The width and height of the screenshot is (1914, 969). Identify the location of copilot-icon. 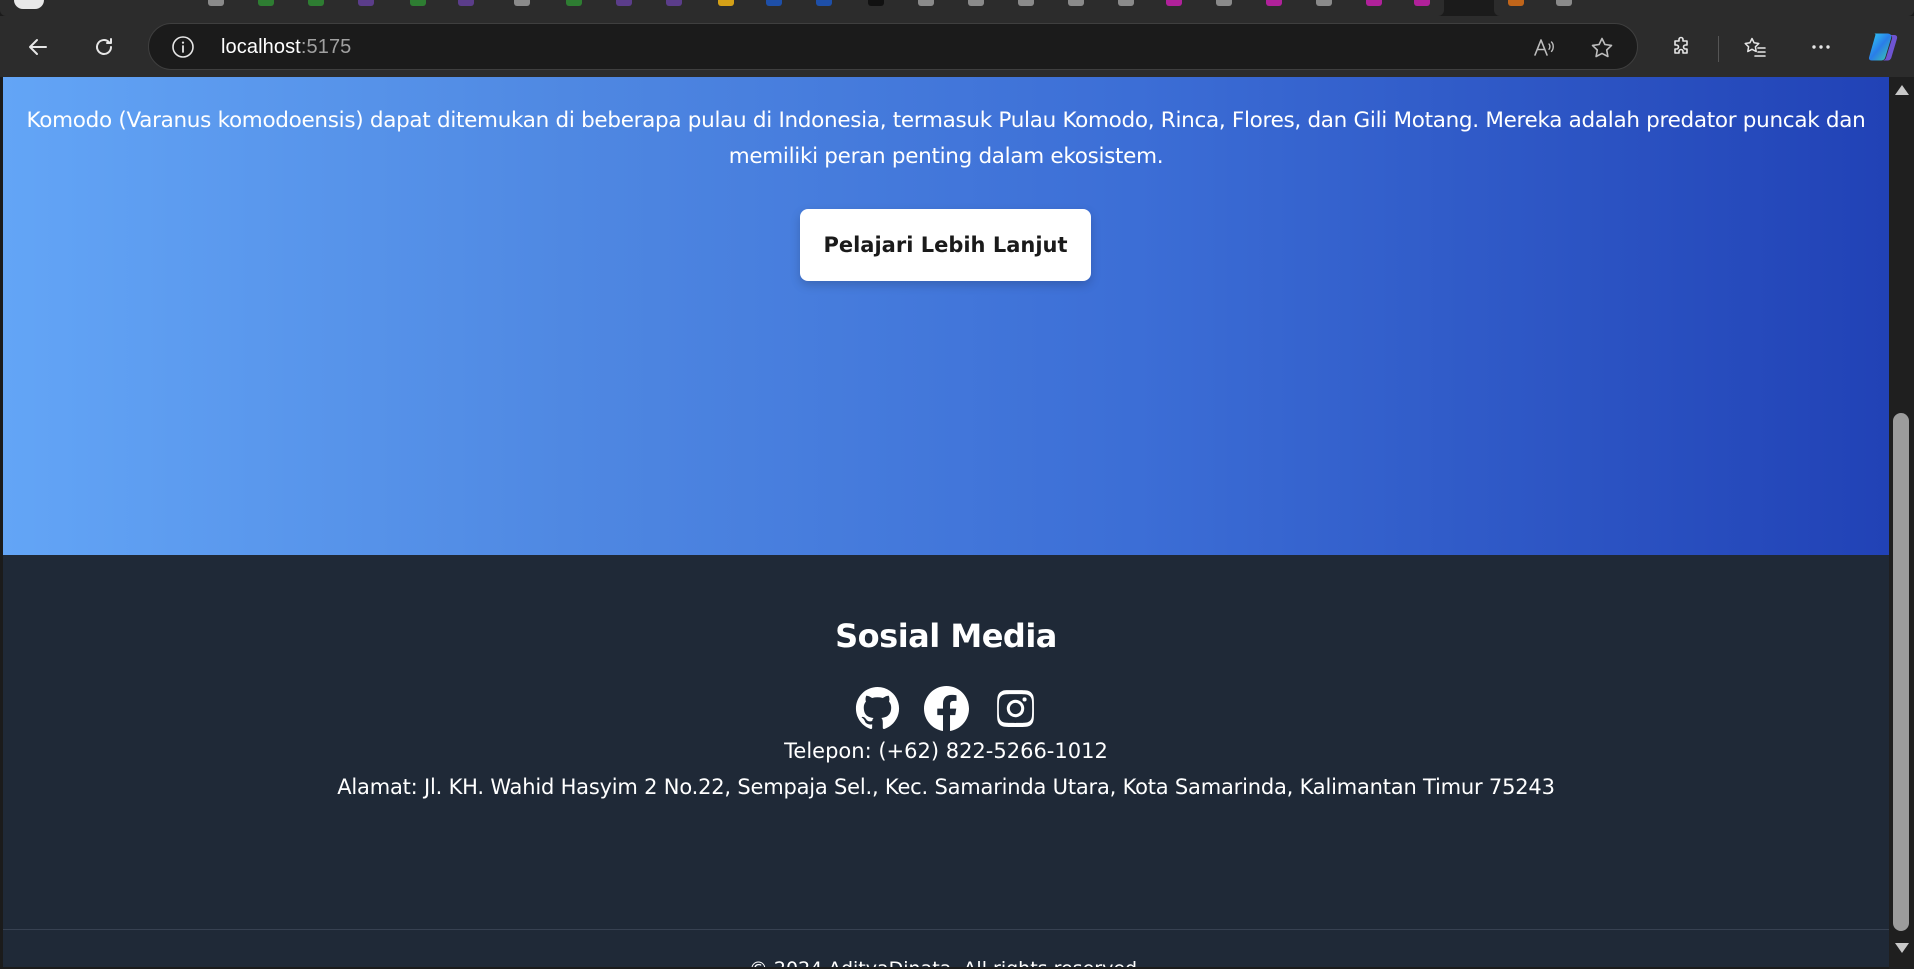
(1883, 47).